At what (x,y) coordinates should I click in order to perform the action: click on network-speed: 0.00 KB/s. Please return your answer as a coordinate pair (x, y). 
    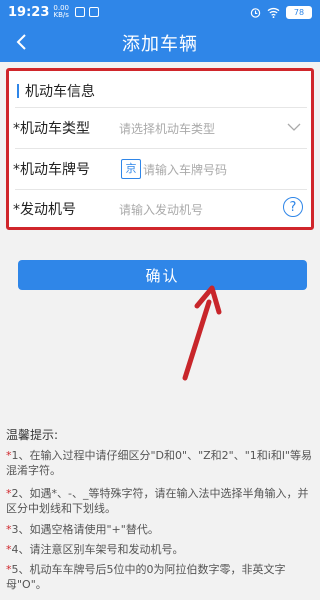
    Looking at the image, I should click on (61, 12).